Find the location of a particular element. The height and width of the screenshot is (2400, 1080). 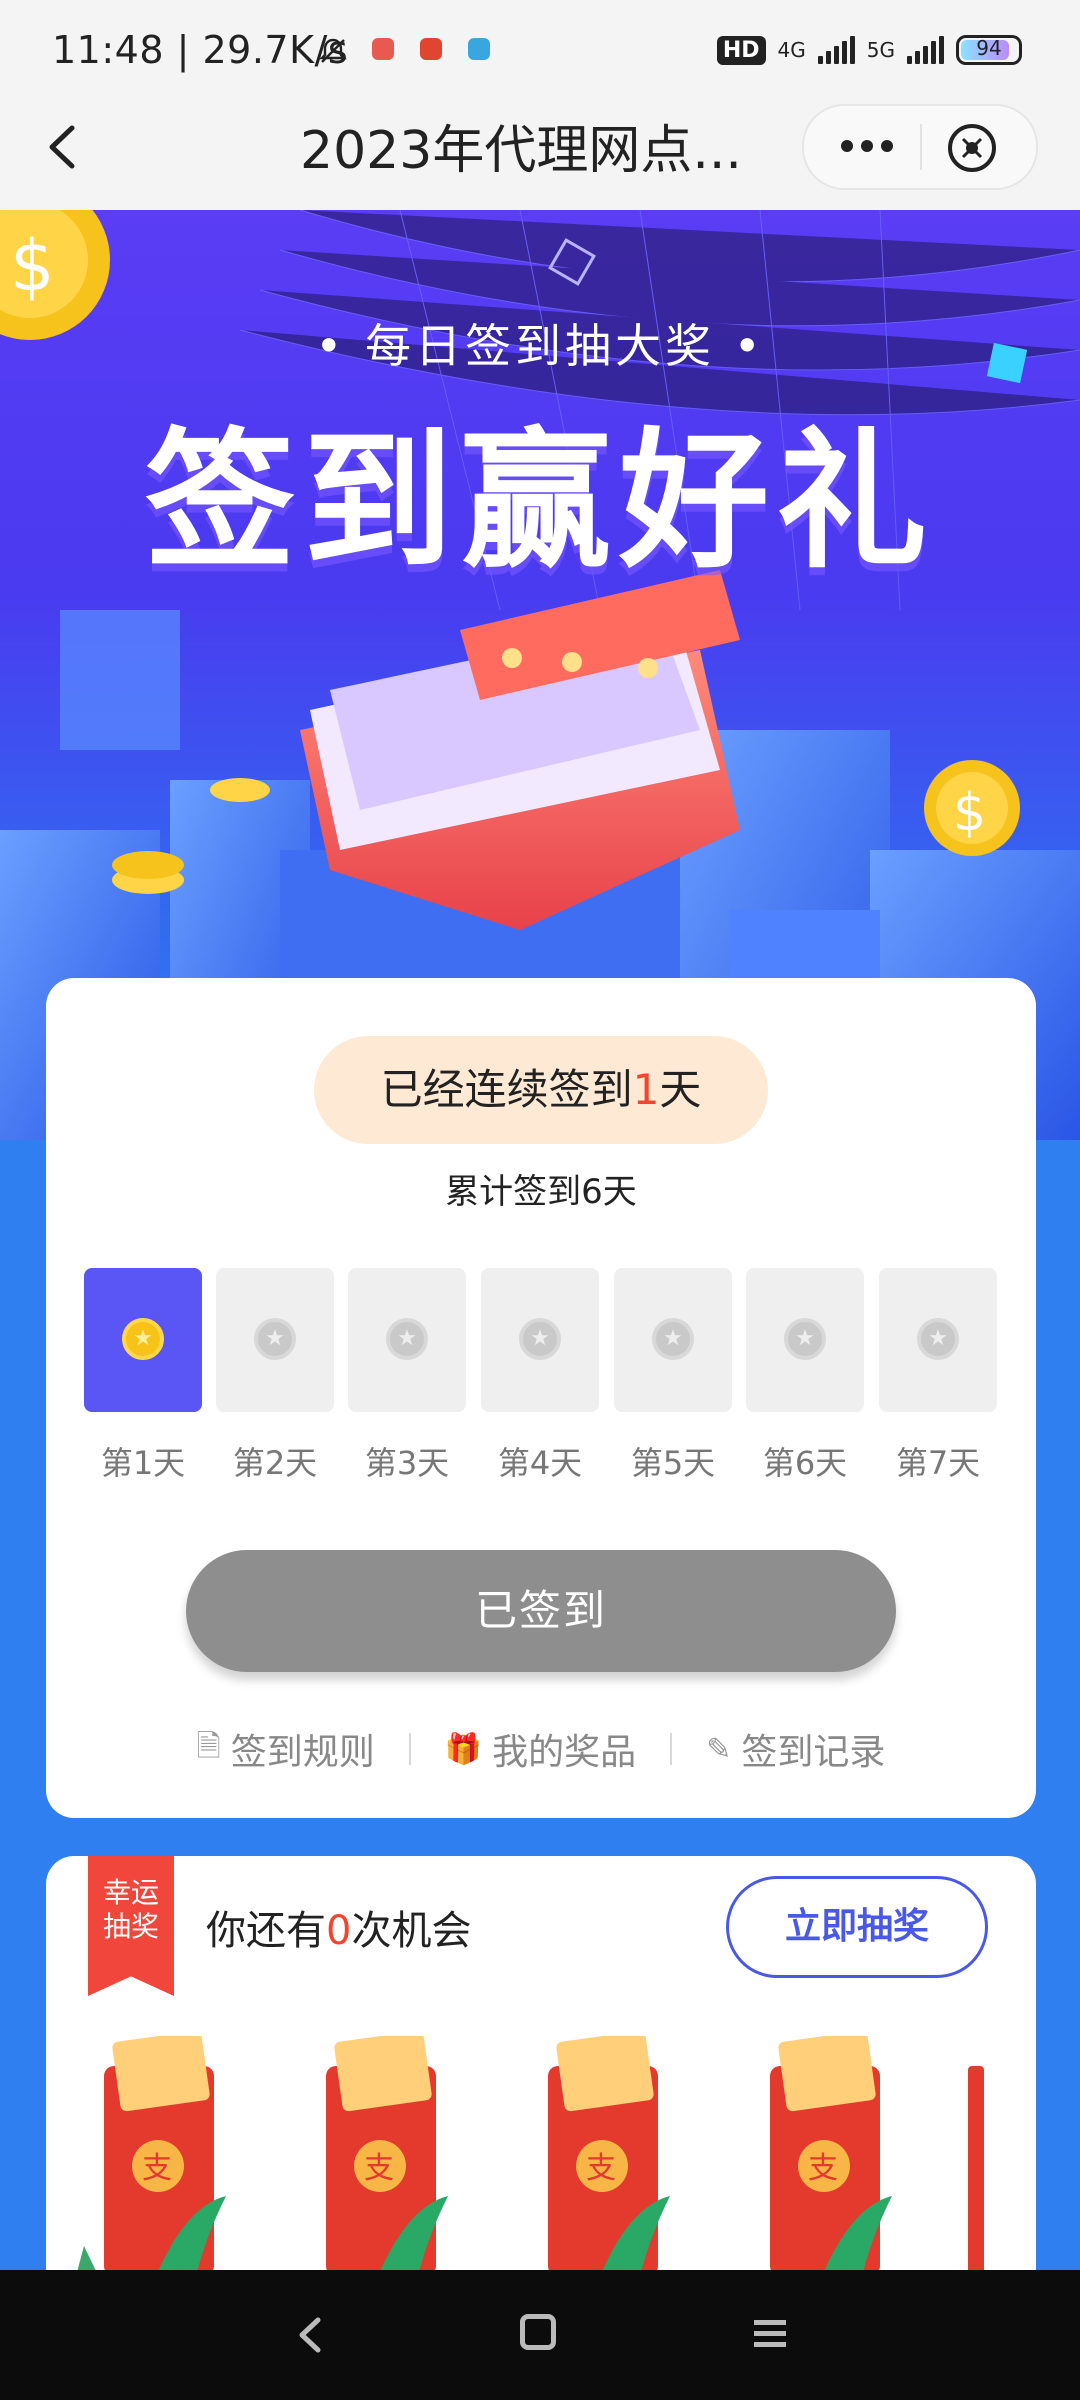

day-4-tile: ★ is located at coordinates (540, 1340).